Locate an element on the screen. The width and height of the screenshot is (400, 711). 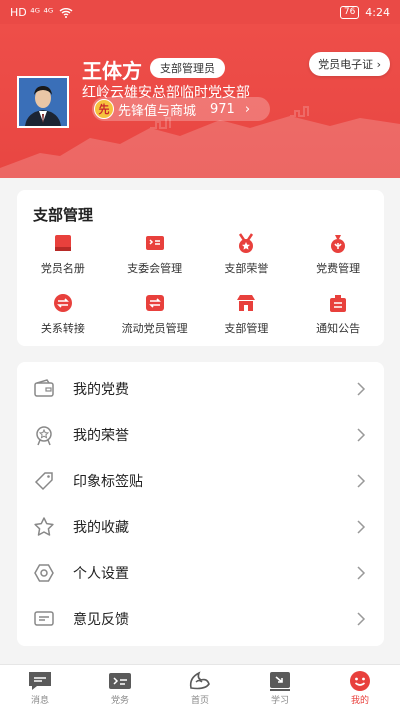
avatar is located at coordinates (43, 102).